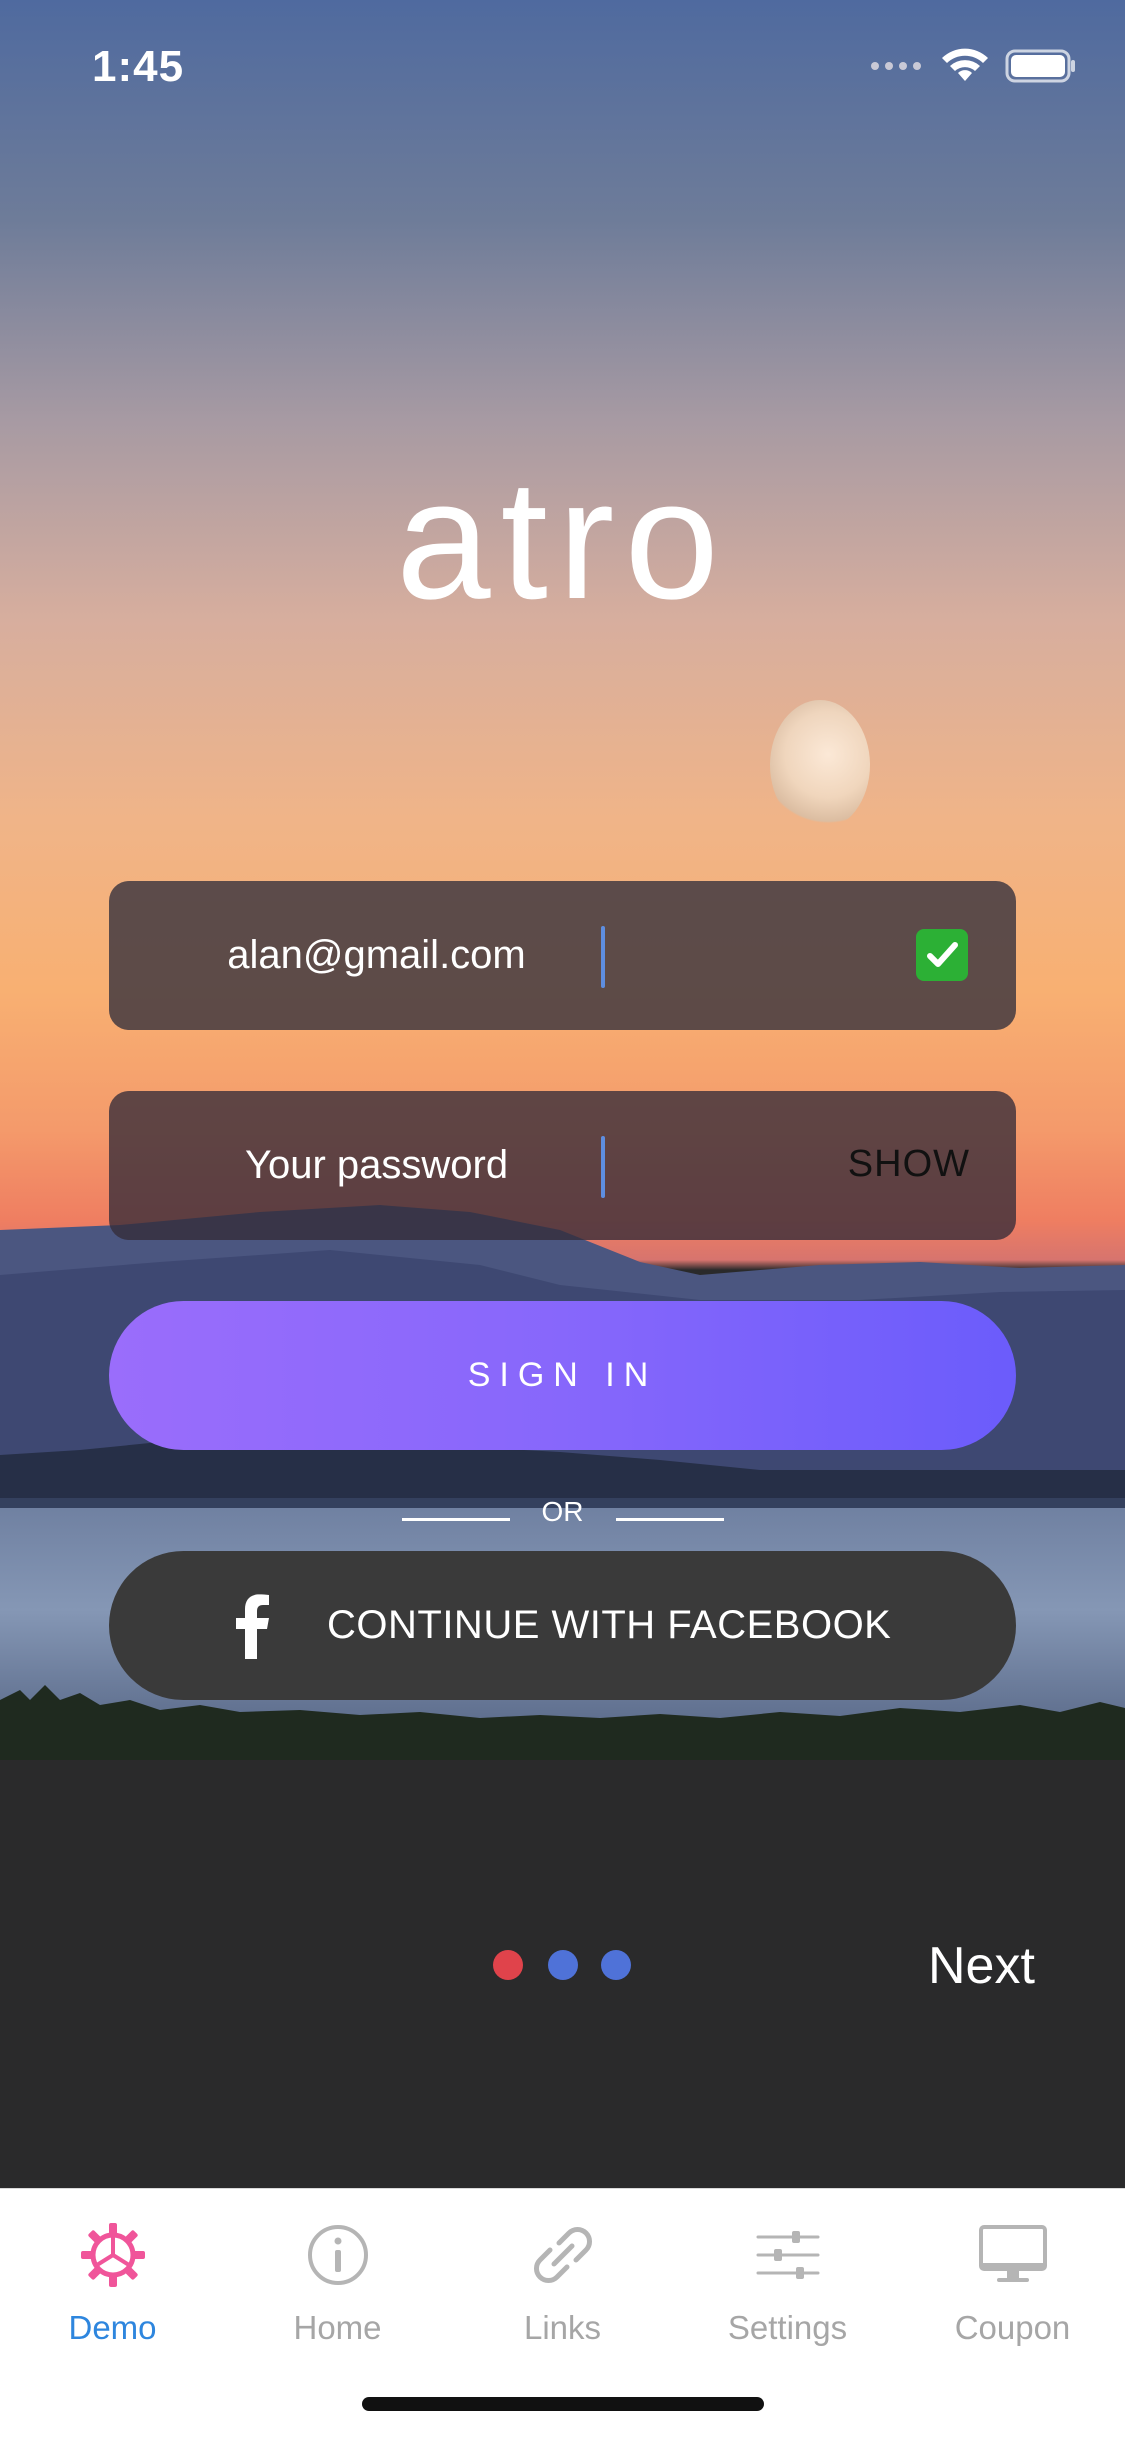 The image size is (1125, 2437). What do you see at coordinates (562, 2327) in the screenshot?
I see `tab-label: Links` at bounding box center [562, 2327].